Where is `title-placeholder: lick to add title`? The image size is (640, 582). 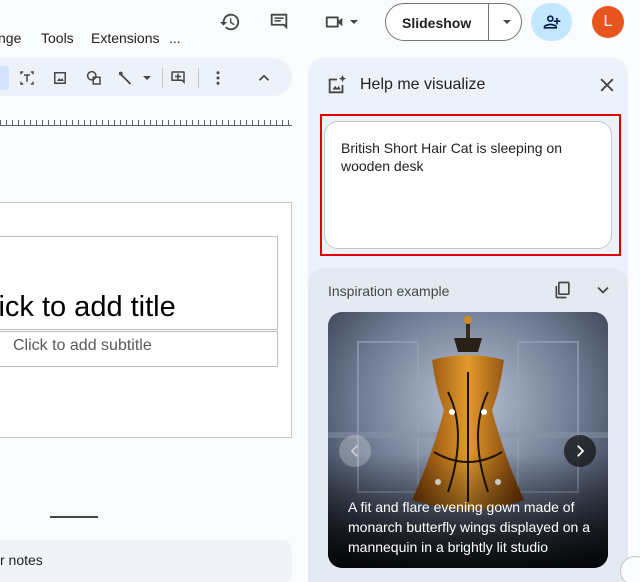
title-placeholder: lick to add title is located at coordinates (88, 307).